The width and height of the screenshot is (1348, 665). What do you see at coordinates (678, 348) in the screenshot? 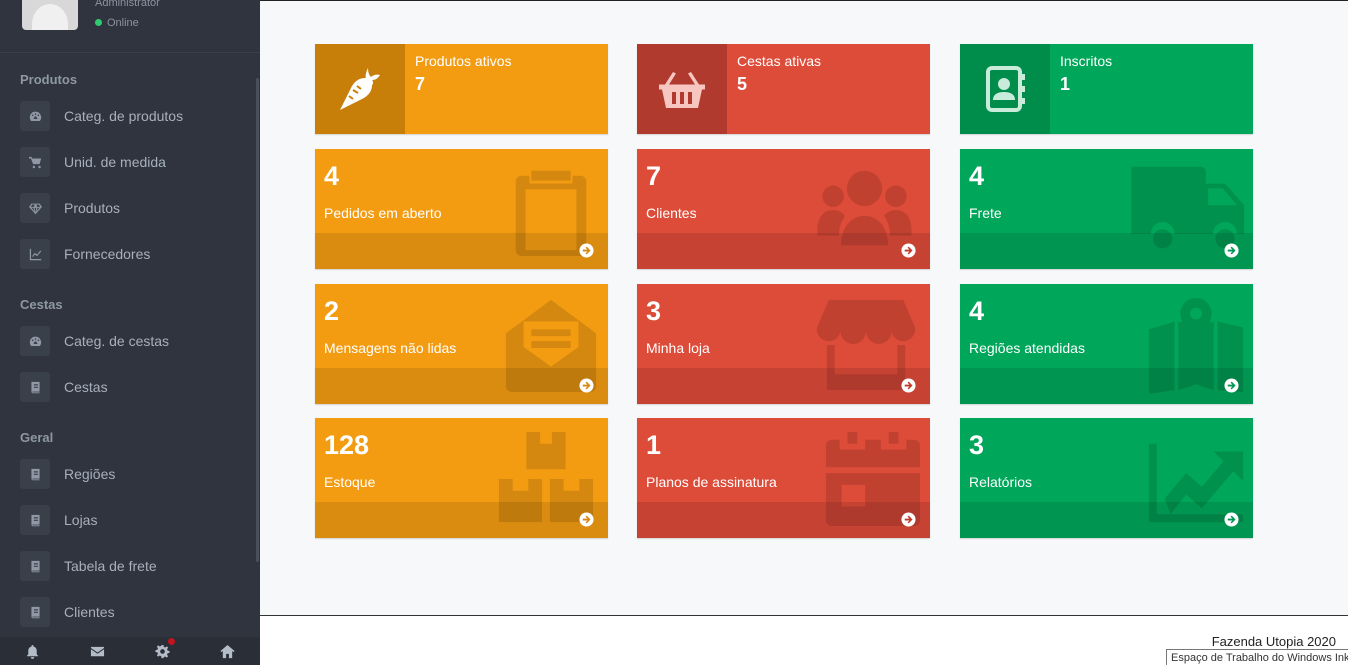
I see `small-box-label: Minha loja` at bounding box center [678, 348].